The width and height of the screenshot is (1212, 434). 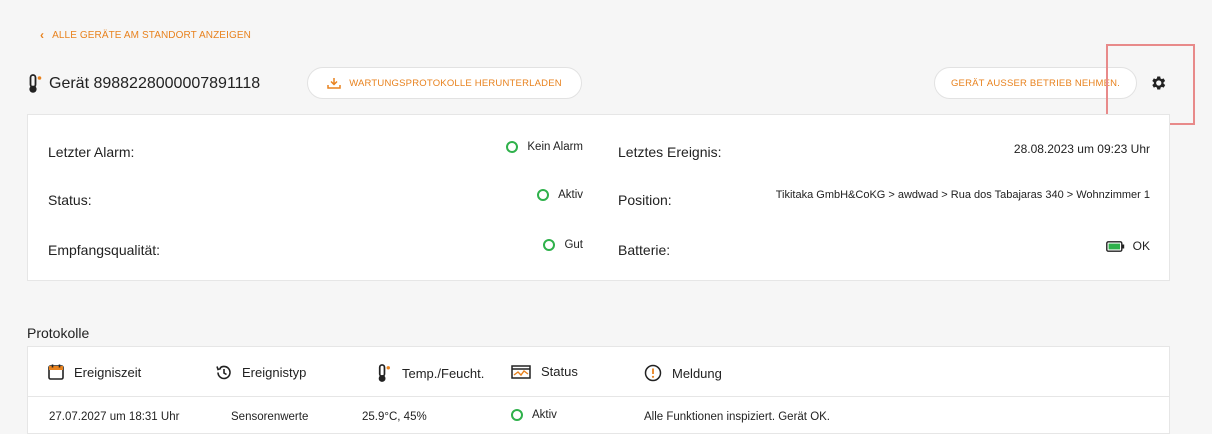 I want to click on position-label: Position:, so click(x=645, y=200).